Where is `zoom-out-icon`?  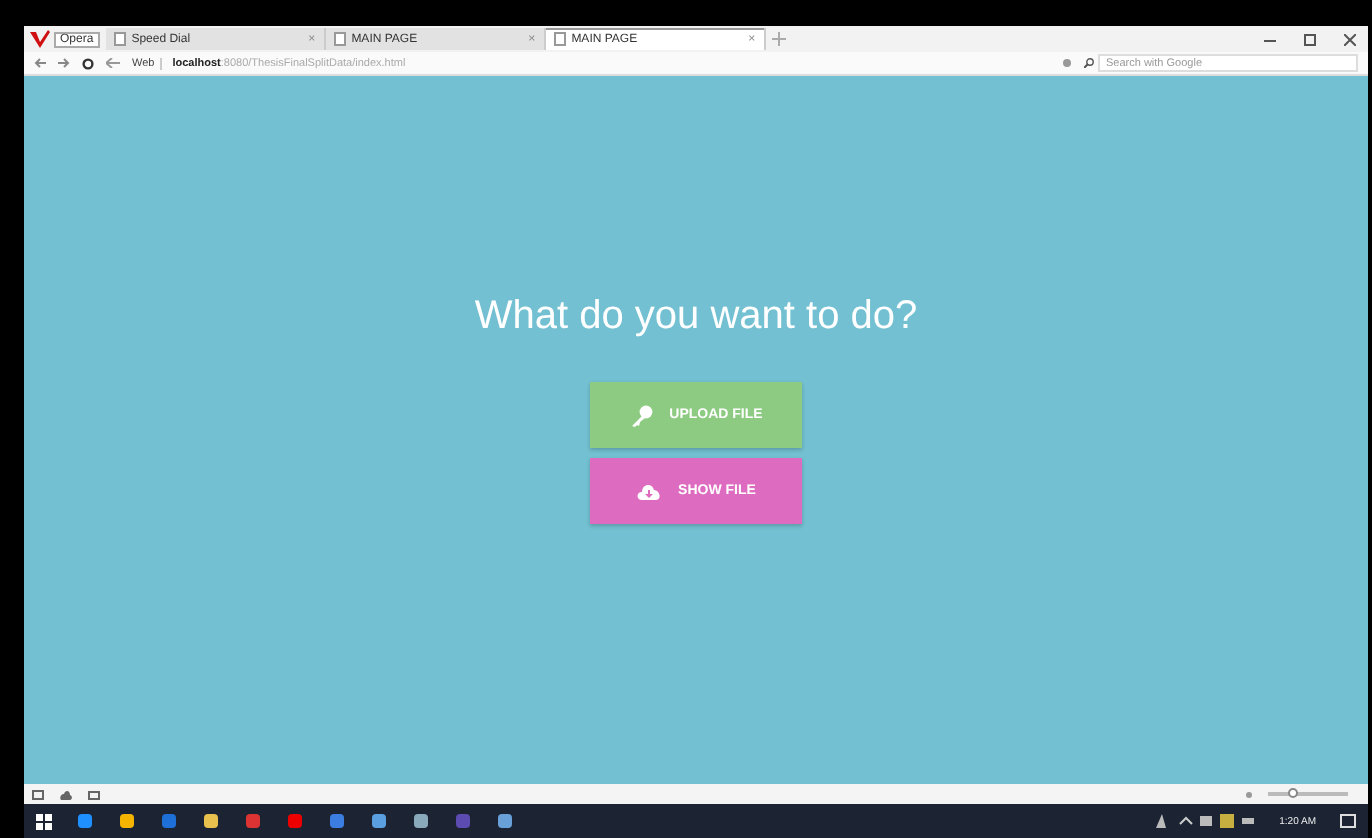
zoom-out-icon is located at coordinates (1249, 794).